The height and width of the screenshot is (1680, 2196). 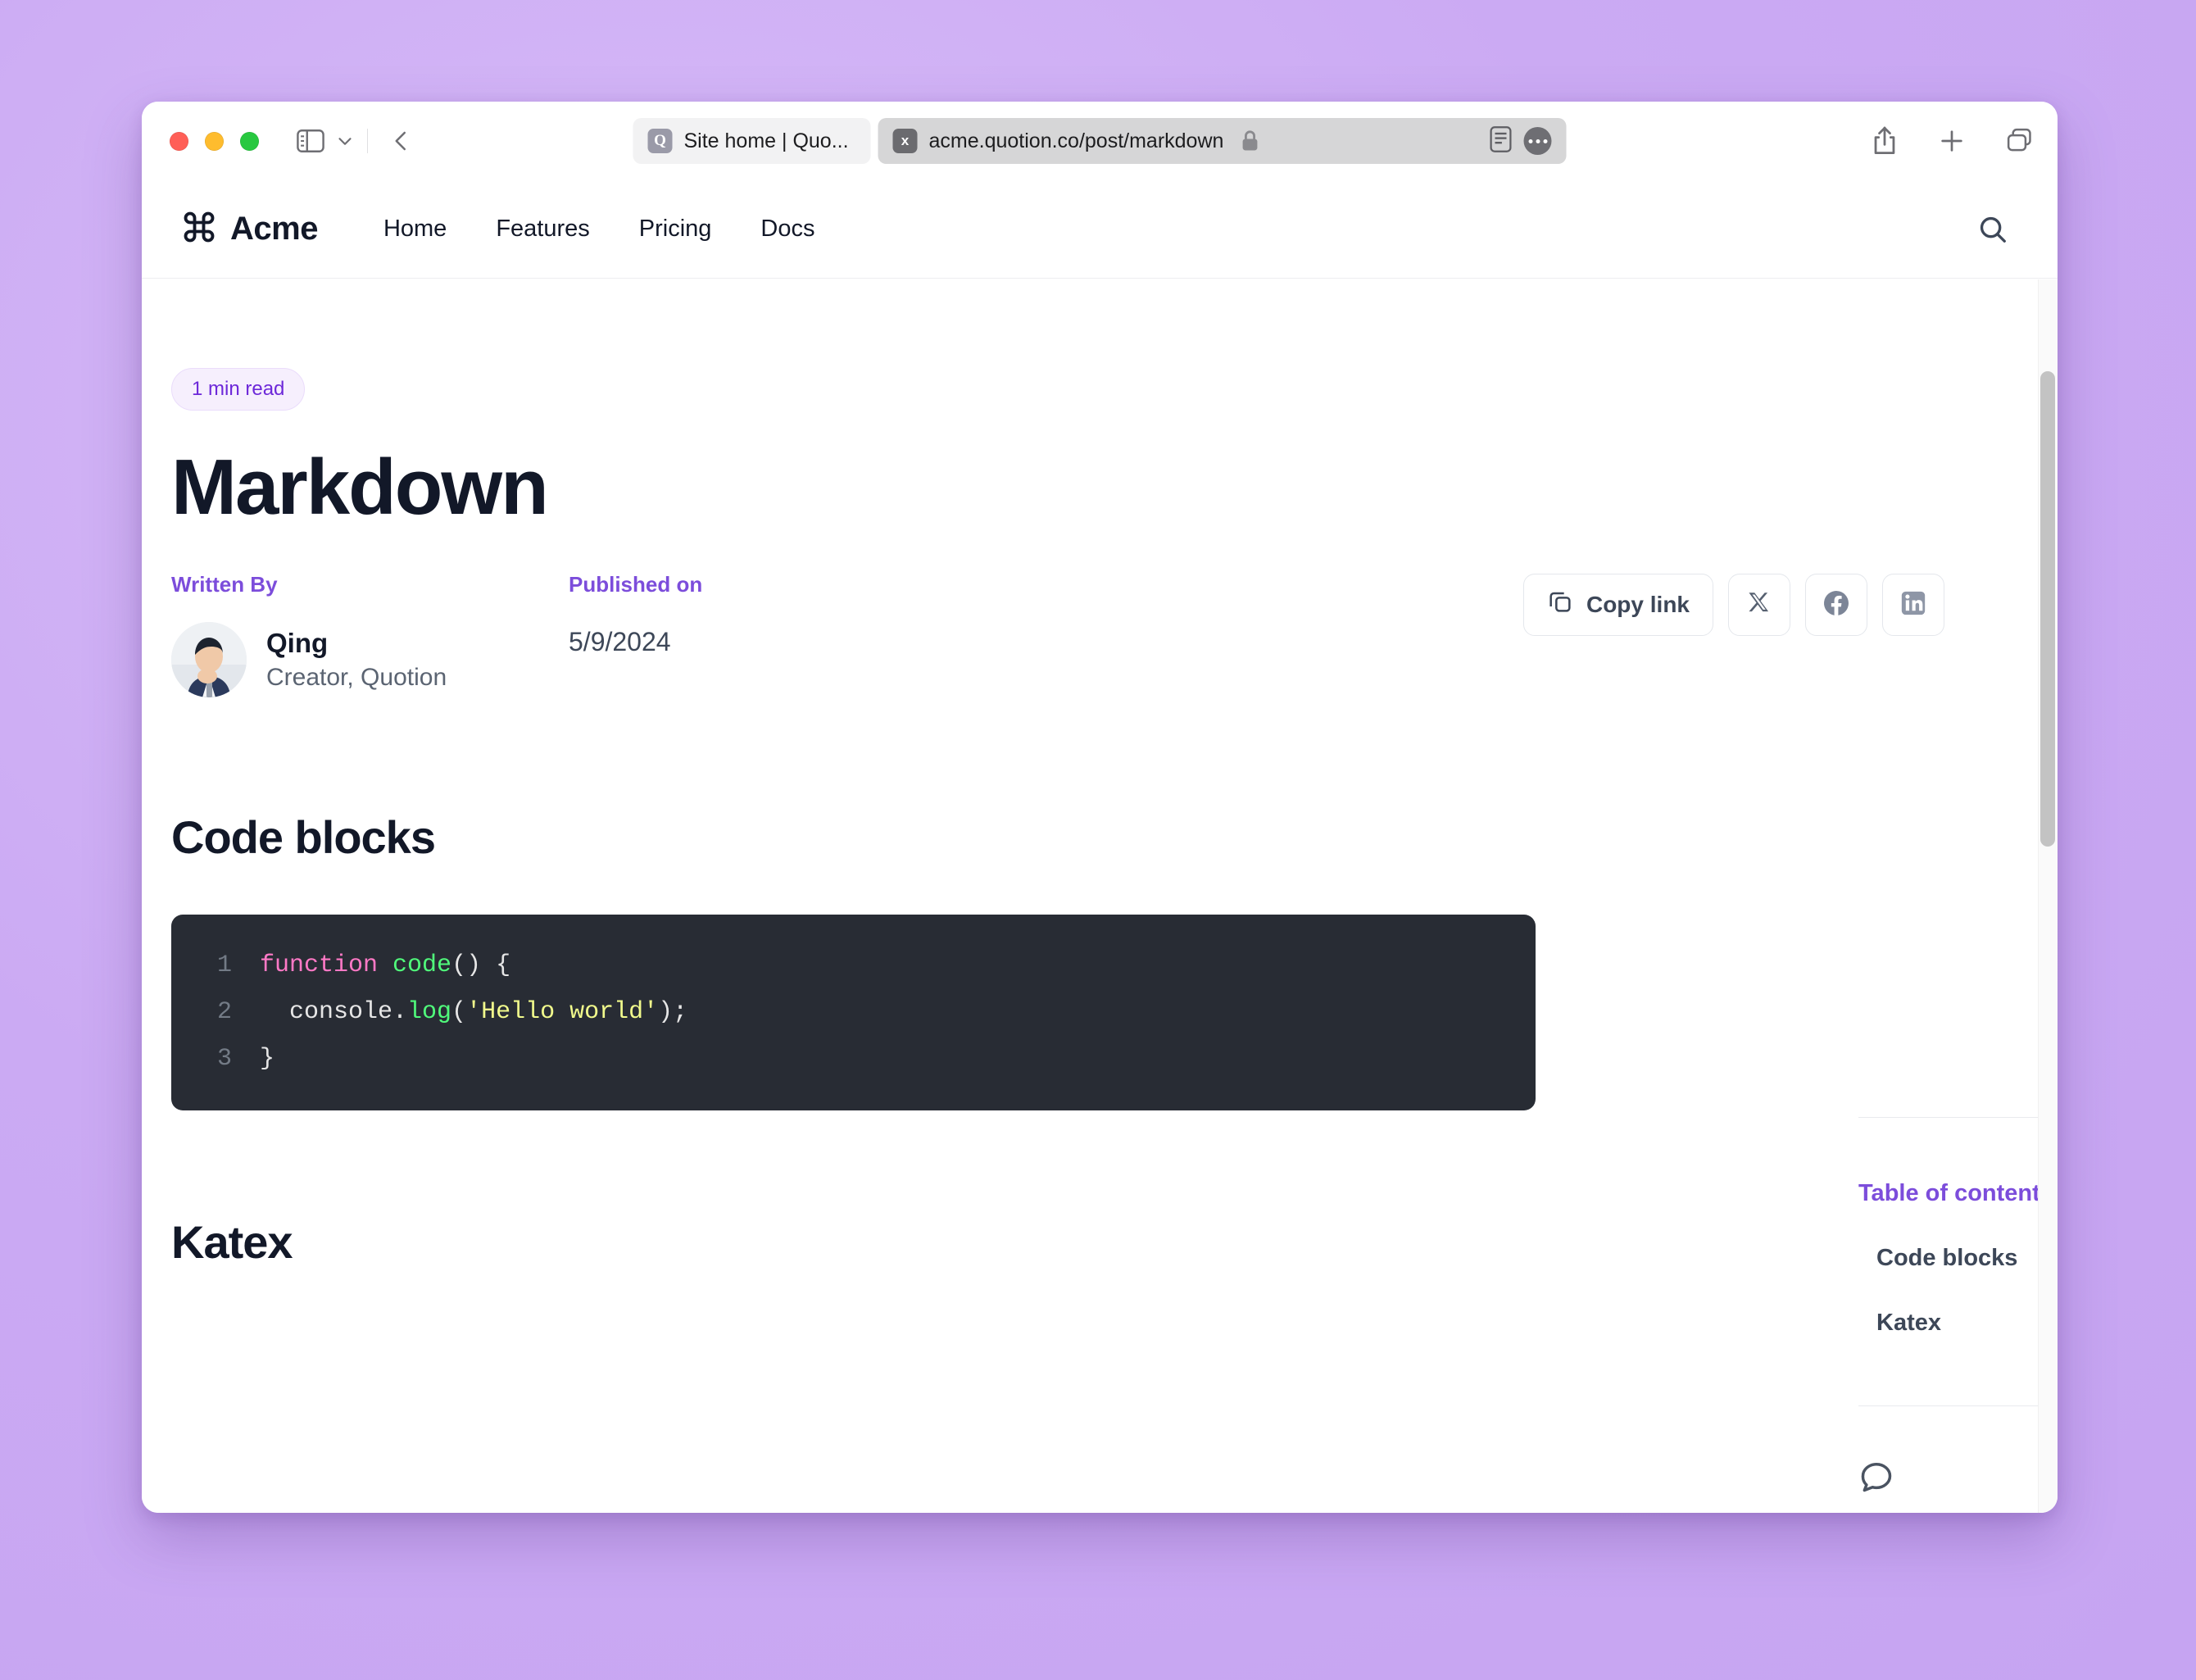 I want to click on nav-link-features: Features, so click(x=542, y=229).